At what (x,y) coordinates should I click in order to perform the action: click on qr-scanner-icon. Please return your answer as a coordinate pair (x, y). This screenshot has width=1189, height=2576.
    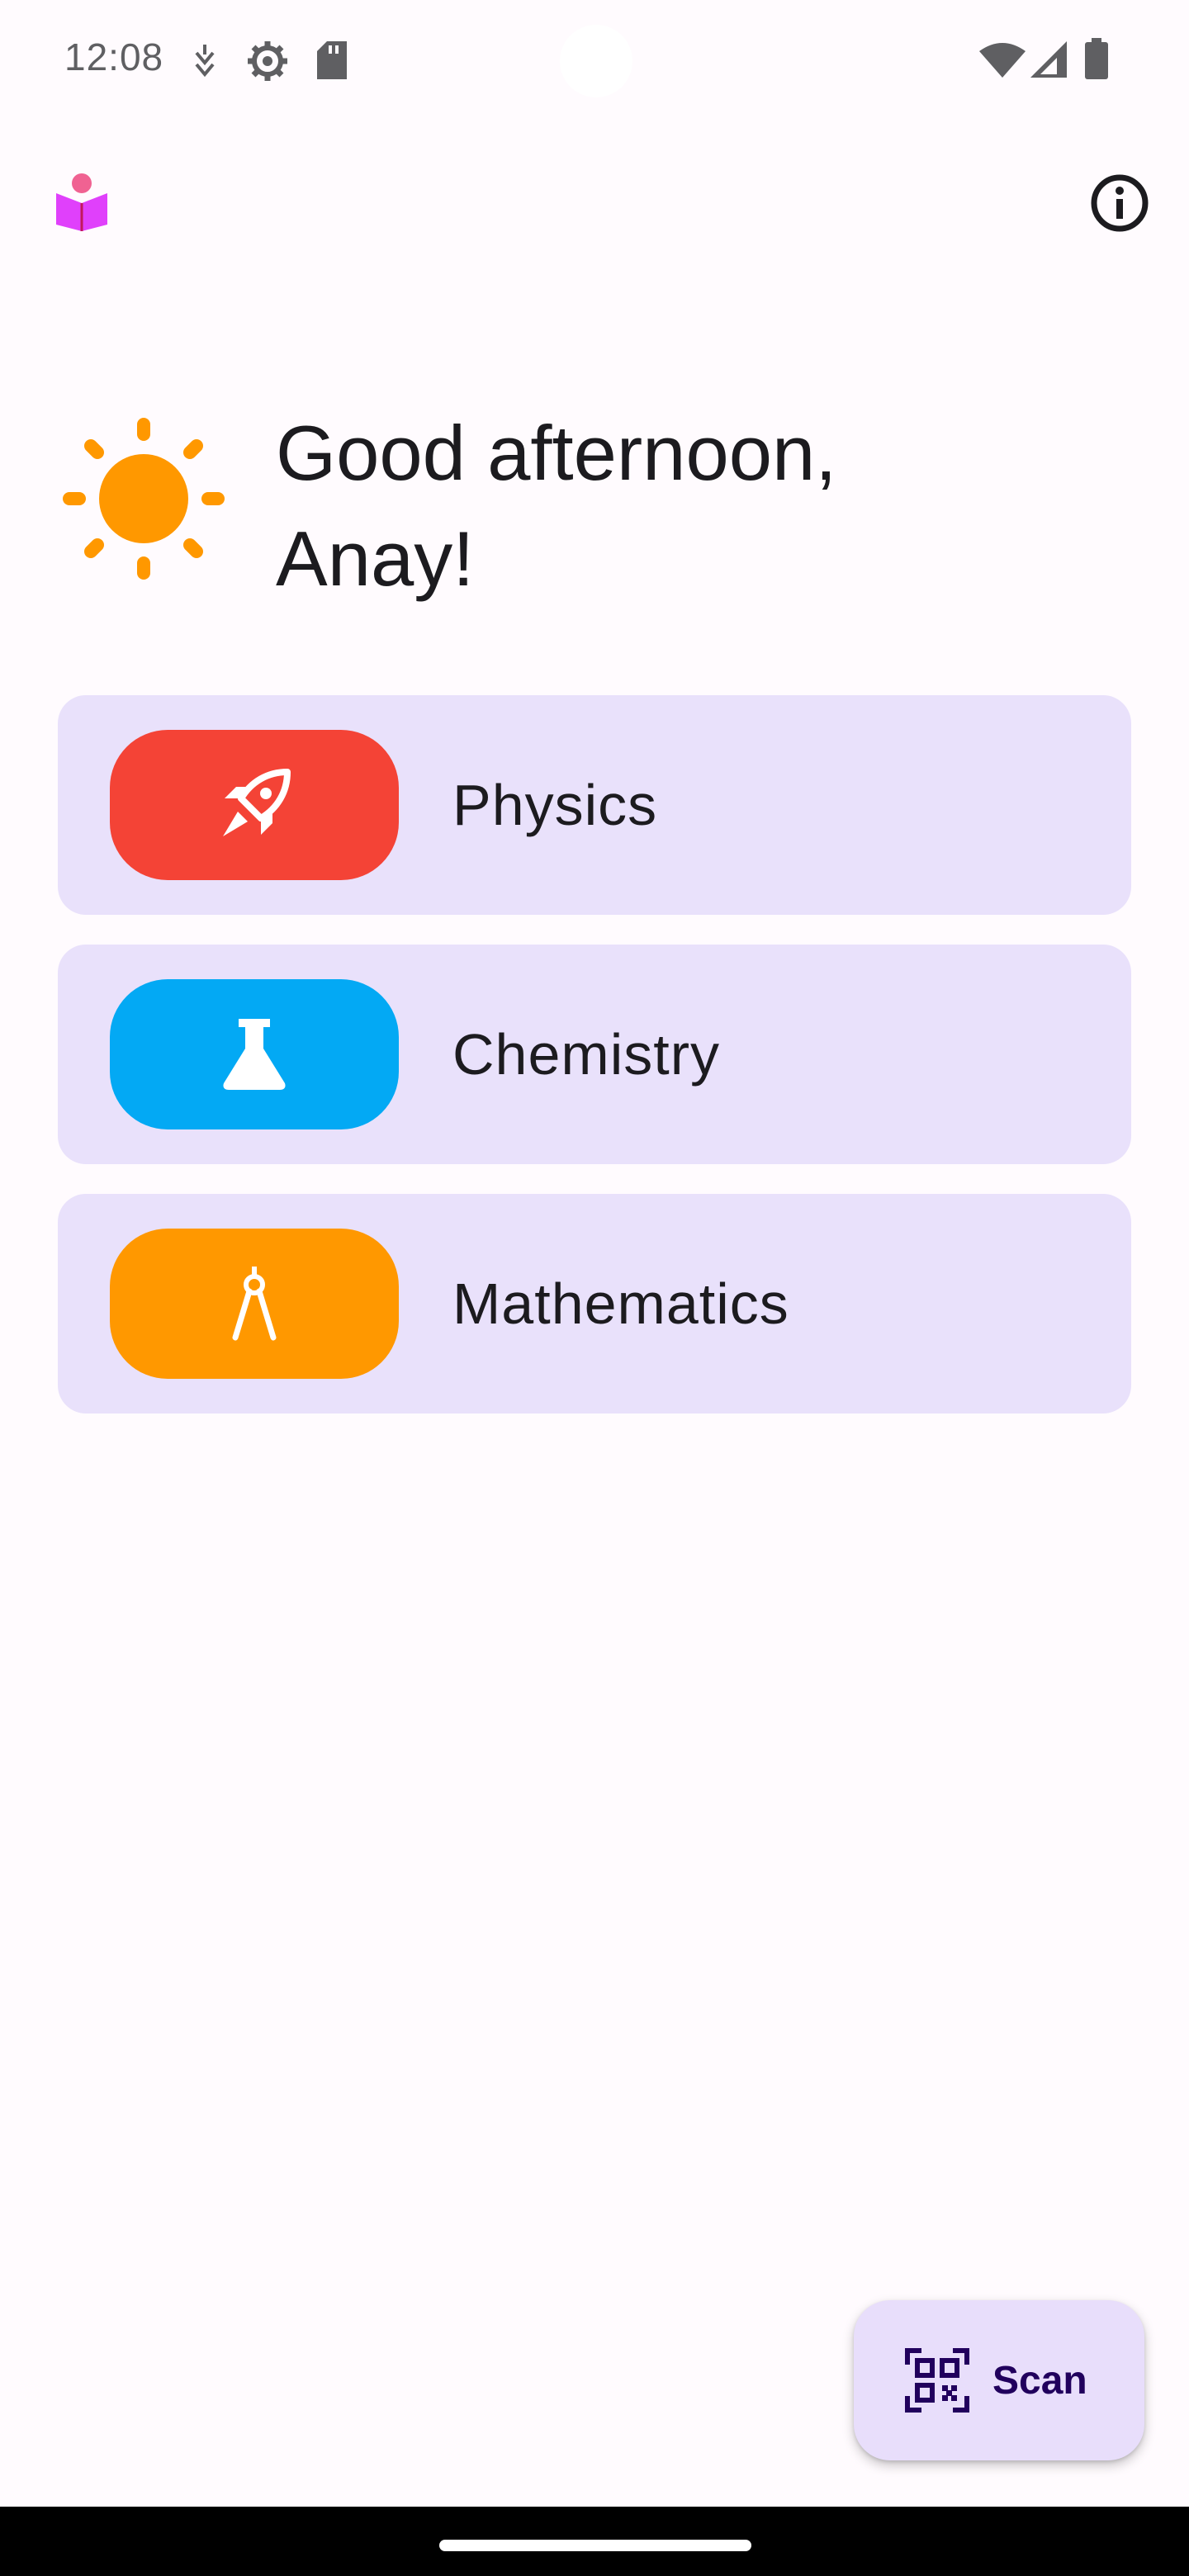
    Looking at the image, I should click on (937, 2380).